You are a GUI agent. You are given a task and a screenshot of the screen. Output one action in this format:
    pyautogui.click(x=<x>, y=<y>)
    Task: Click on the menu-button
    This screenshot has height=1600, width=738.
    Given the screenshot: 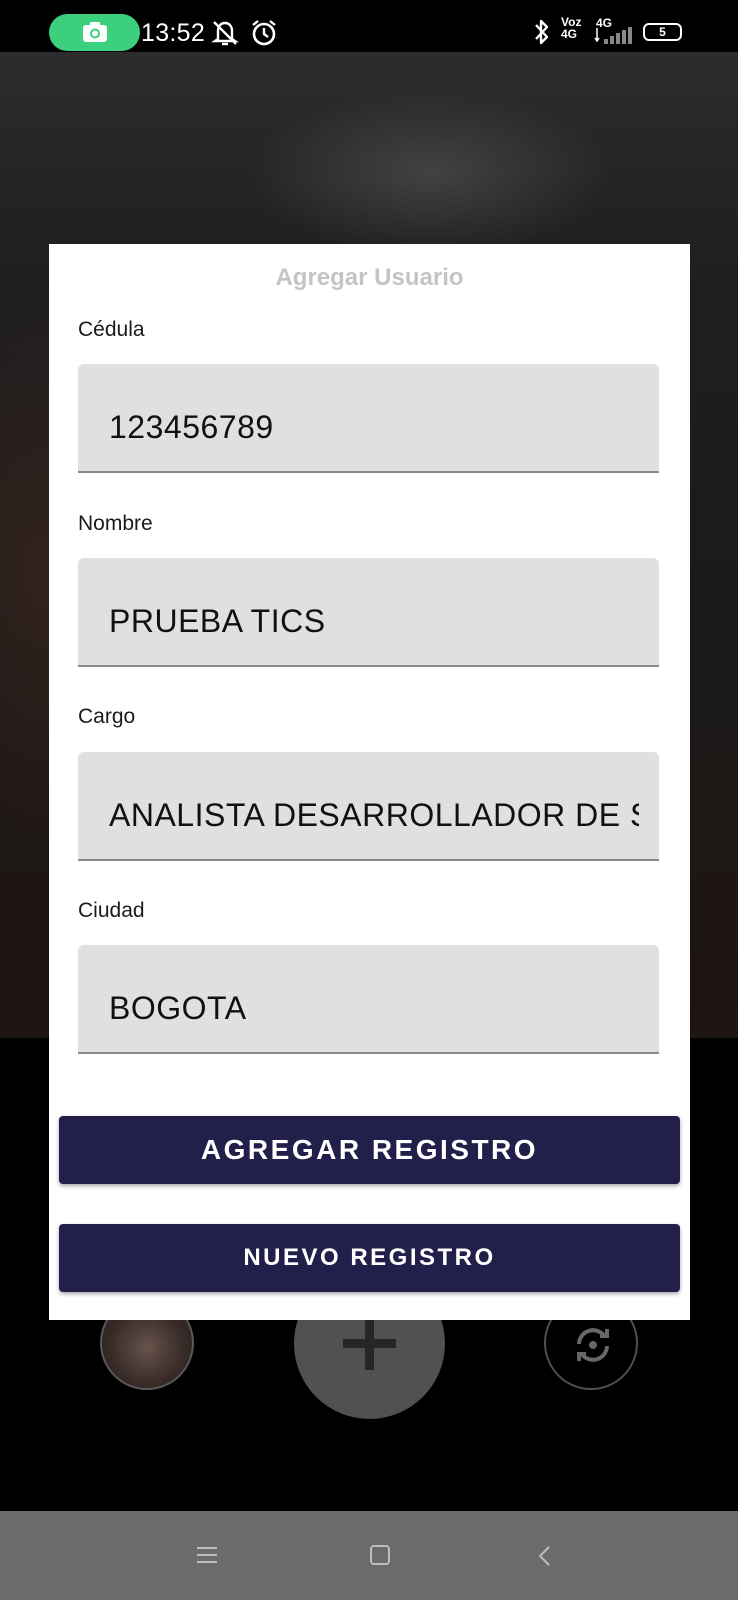 What is the action you would take?
    pyautogui.click(x=208, y=1555)
    